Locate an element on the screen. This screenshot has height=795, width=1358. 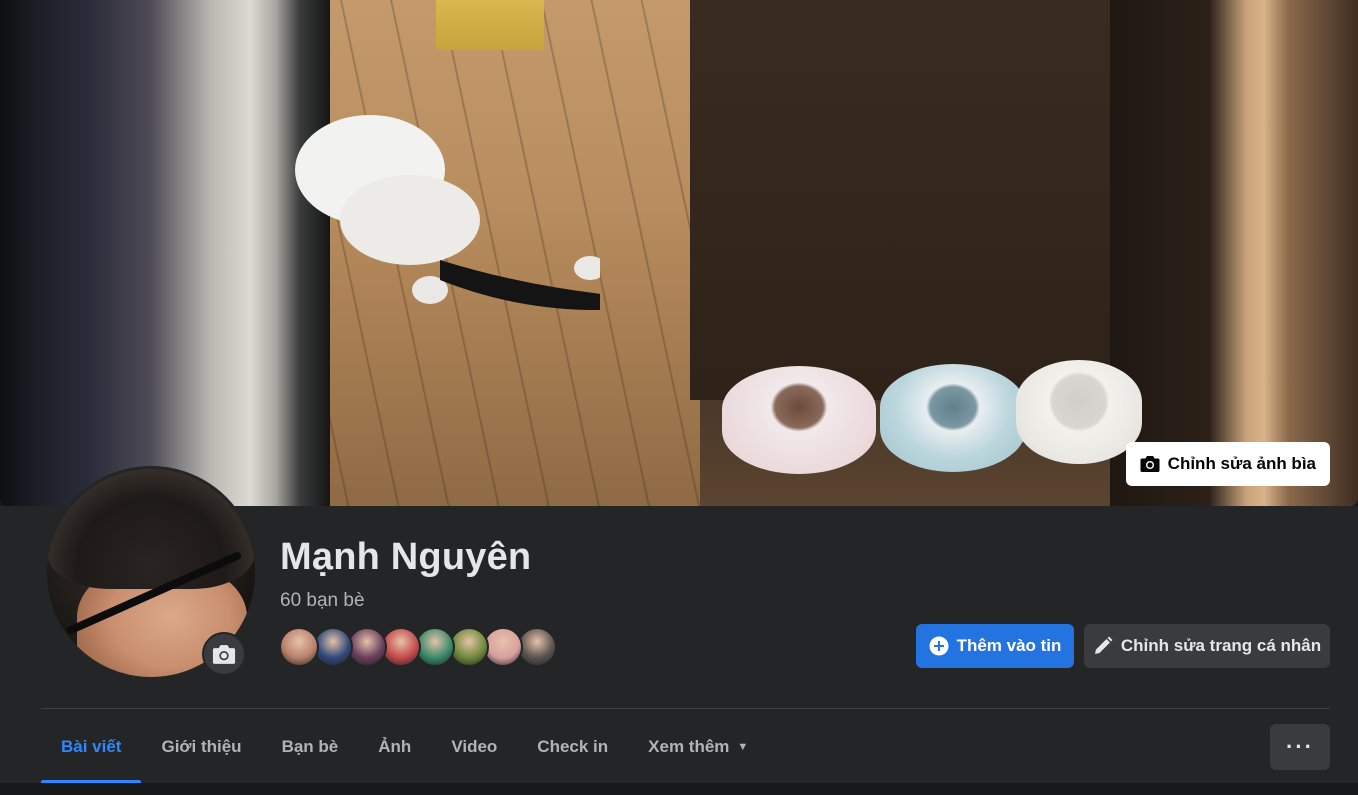
add-to-story-button: Thêm vào tin is located at coordinates (995, 646).